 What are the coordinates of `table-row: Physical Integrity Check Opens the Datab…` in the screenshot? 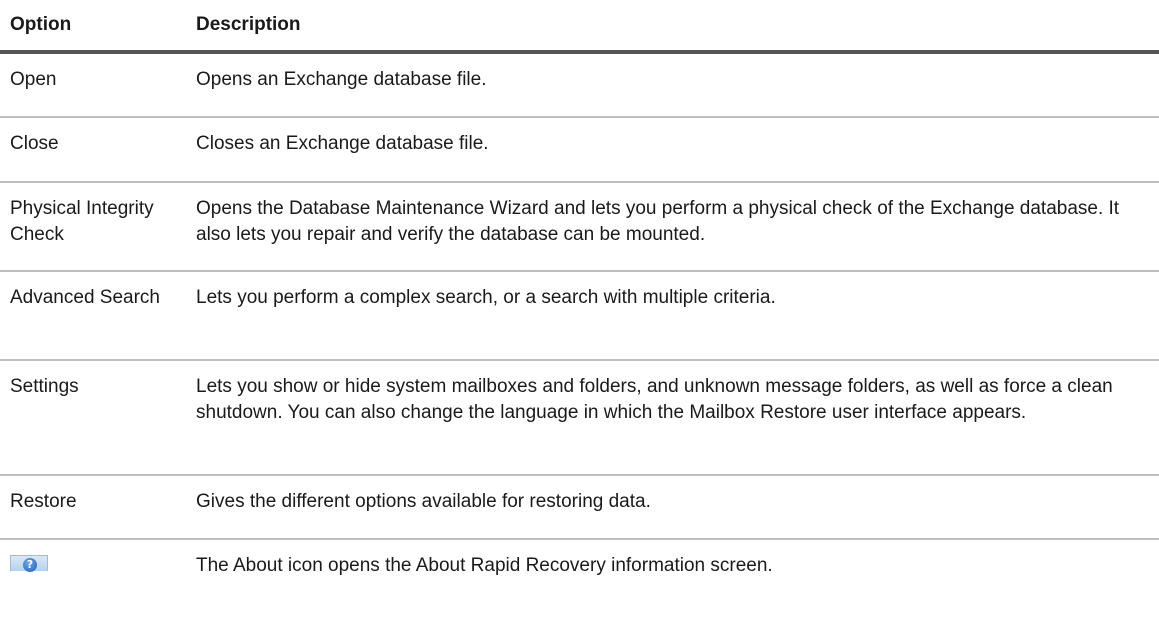 It's located at (579, 227).